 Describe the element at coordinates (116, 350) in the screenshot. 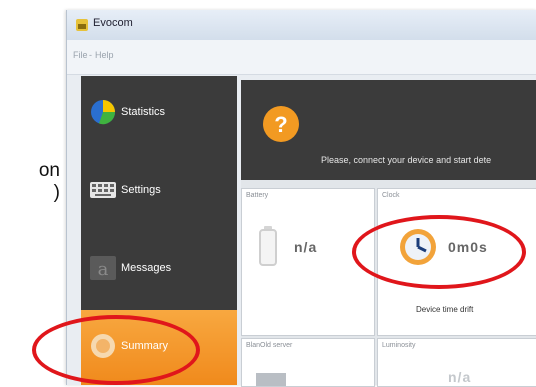

I see `highlight-summary-ellipse` at that location.